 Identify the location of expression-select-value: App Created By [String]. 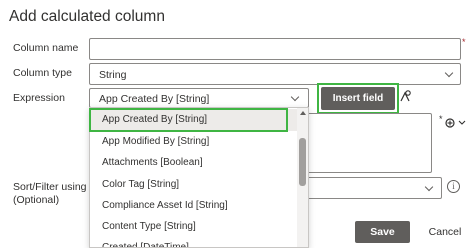
(154, 99).